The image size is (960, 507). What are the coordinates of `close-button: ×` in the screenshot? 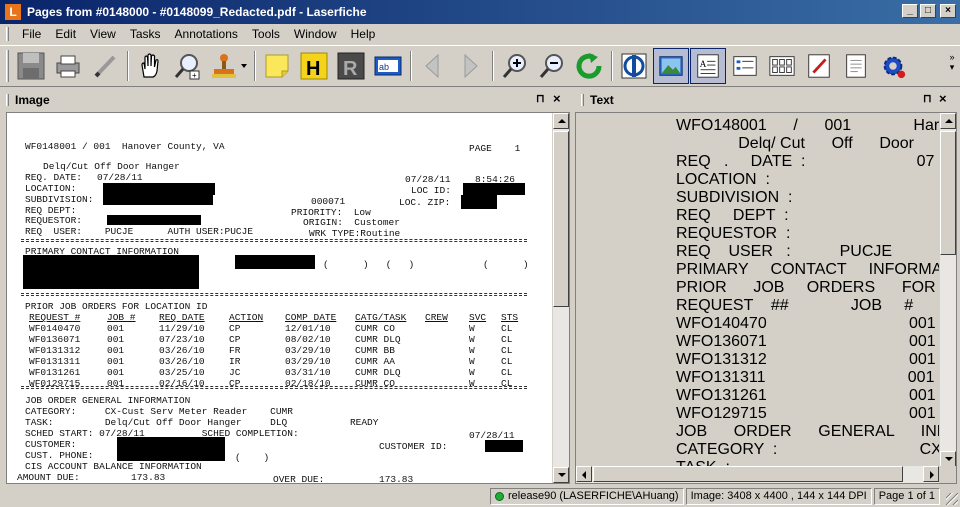 It's located at (948, 11).